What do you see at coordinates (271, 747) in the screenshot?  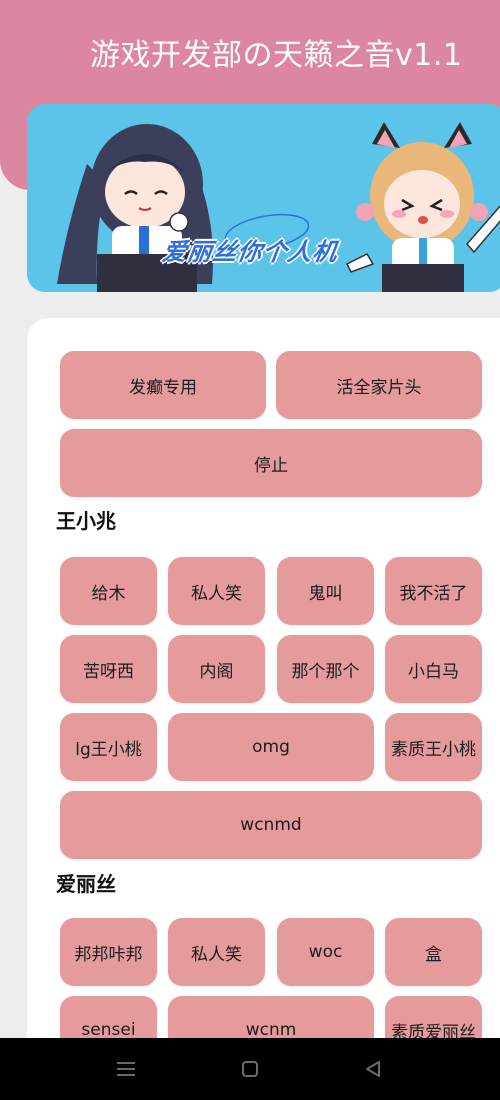 I see `sound-button: omg` at bounding box center [271, 747].